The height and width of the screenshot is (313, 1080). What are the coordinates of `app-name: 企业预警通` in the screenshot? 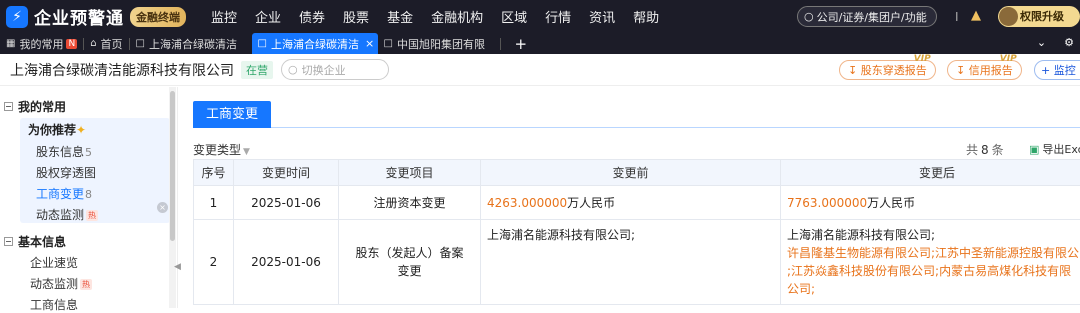 It's located at (79, 16).